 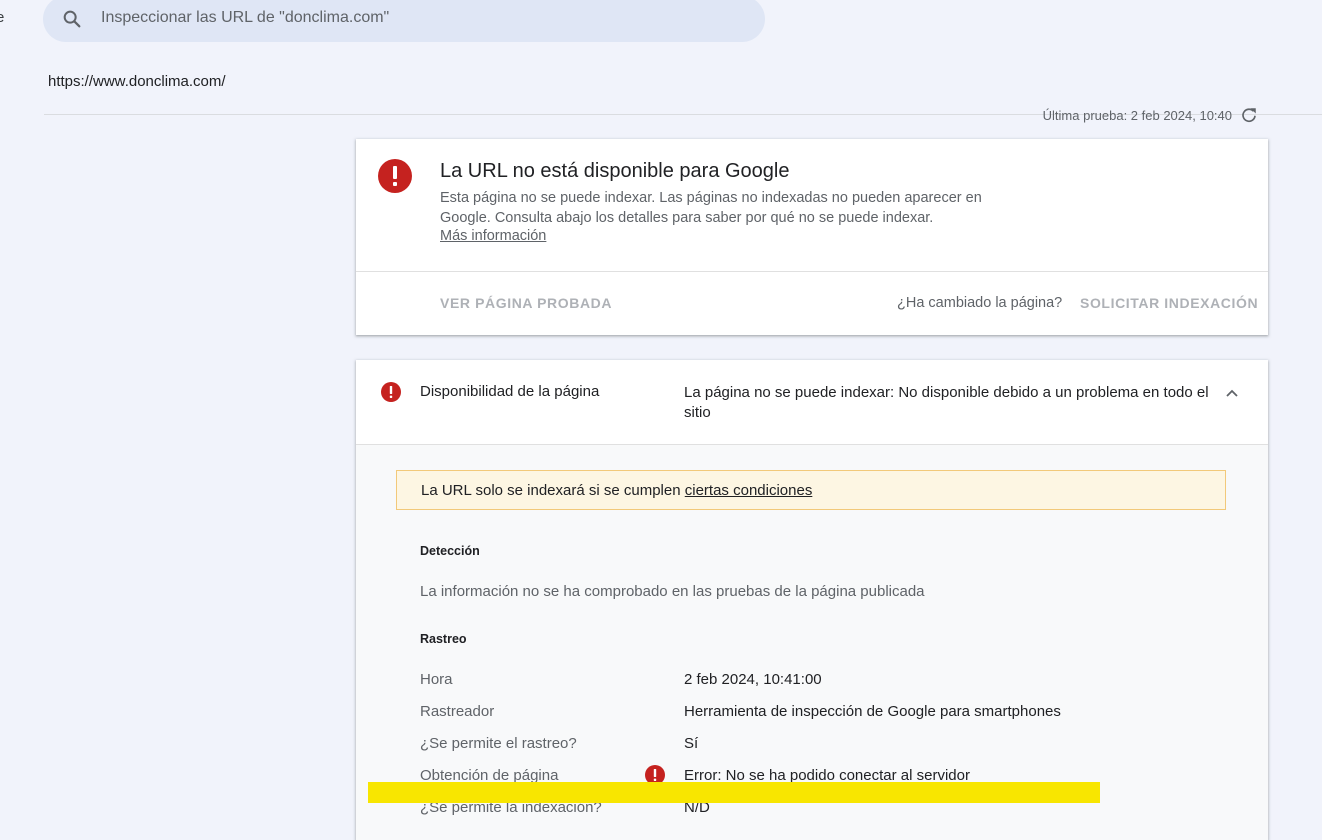 What do you see at coordinates (404, 21) in the screenshot?
I see `url-inspection-search-bar: Inspeccionar las URL de "donclima.com"` at bounding box center [404, 21].